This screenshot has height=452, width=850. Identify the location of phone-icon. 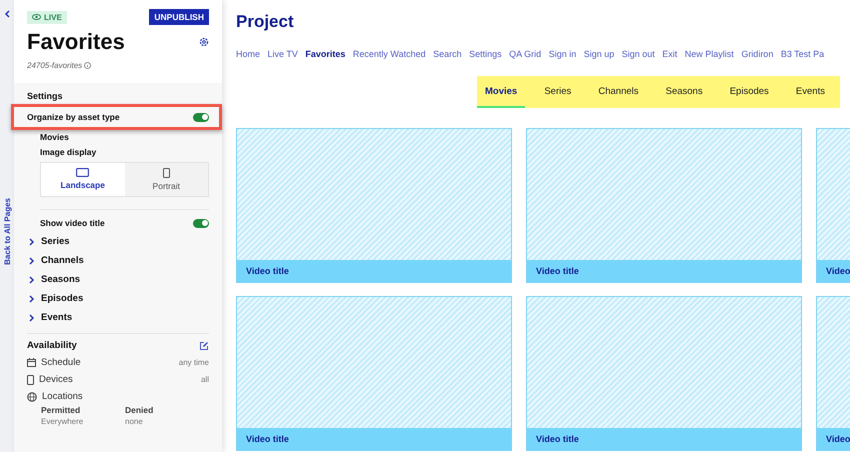
(30, 379).